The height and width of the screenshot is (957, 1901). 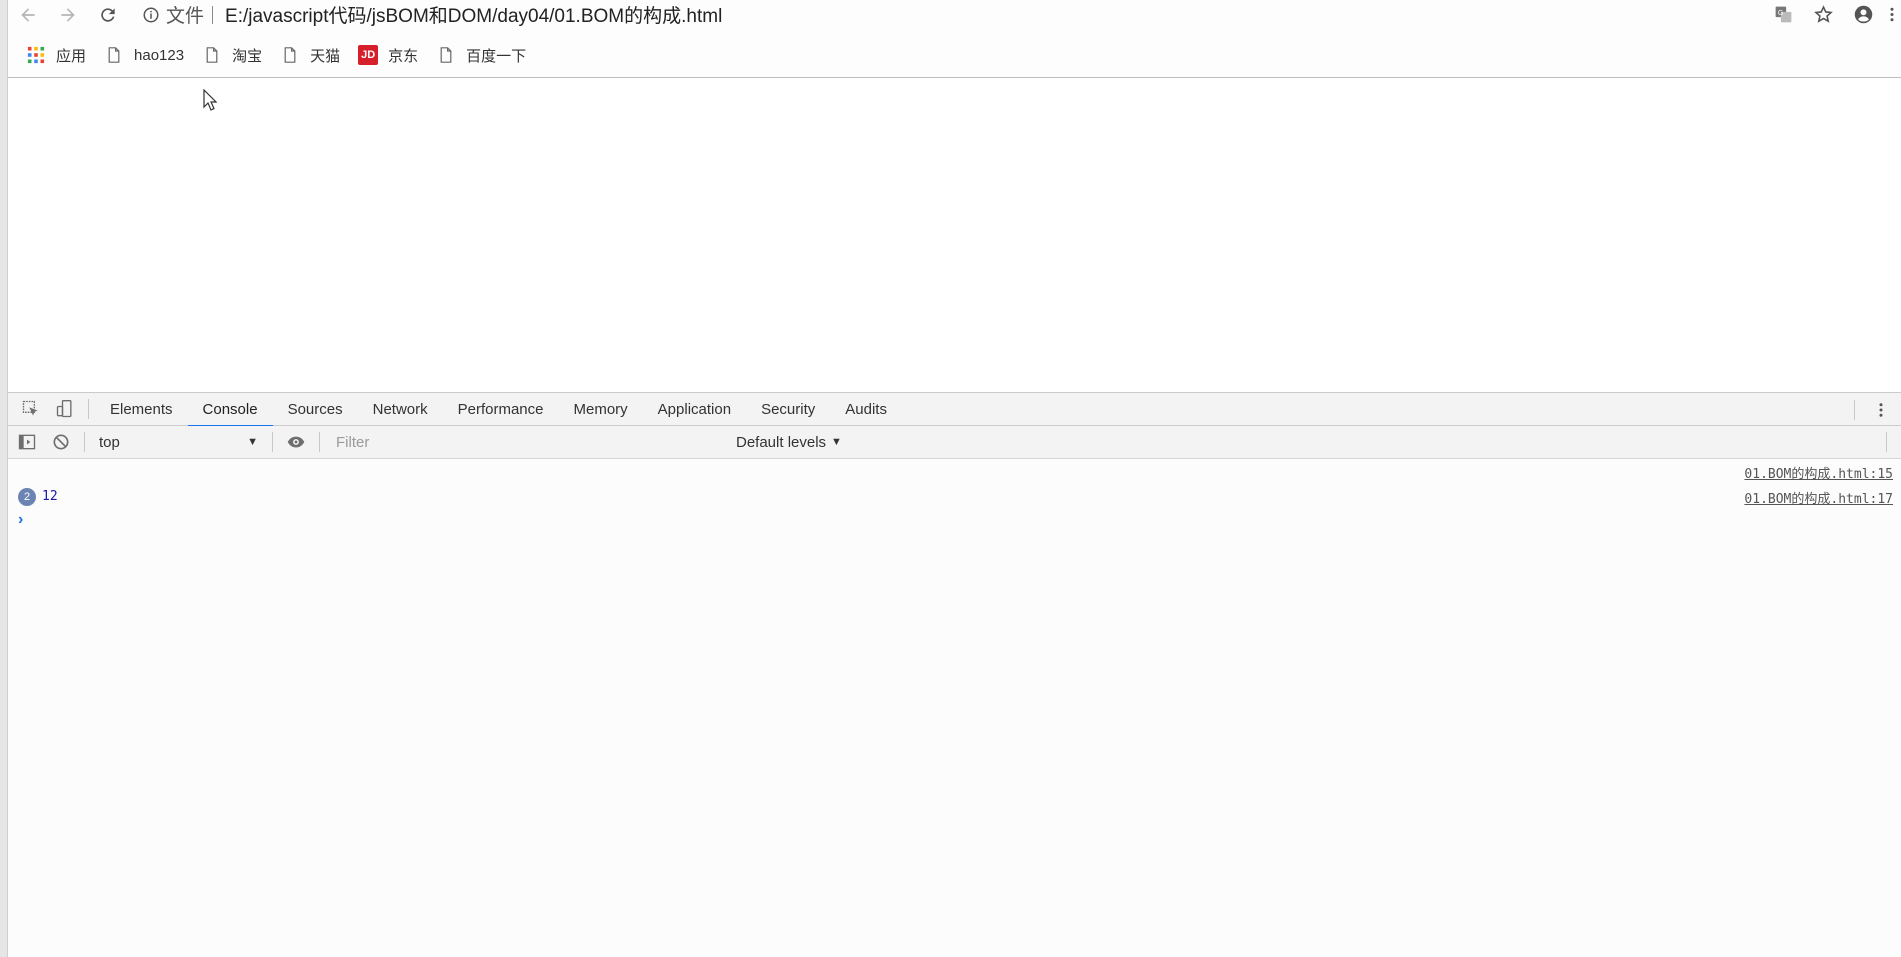 What do you see at coordinates (247, 56) in the screenshot?
I see `bookmark-label: 淘宝` at bounding box center [247, 56].